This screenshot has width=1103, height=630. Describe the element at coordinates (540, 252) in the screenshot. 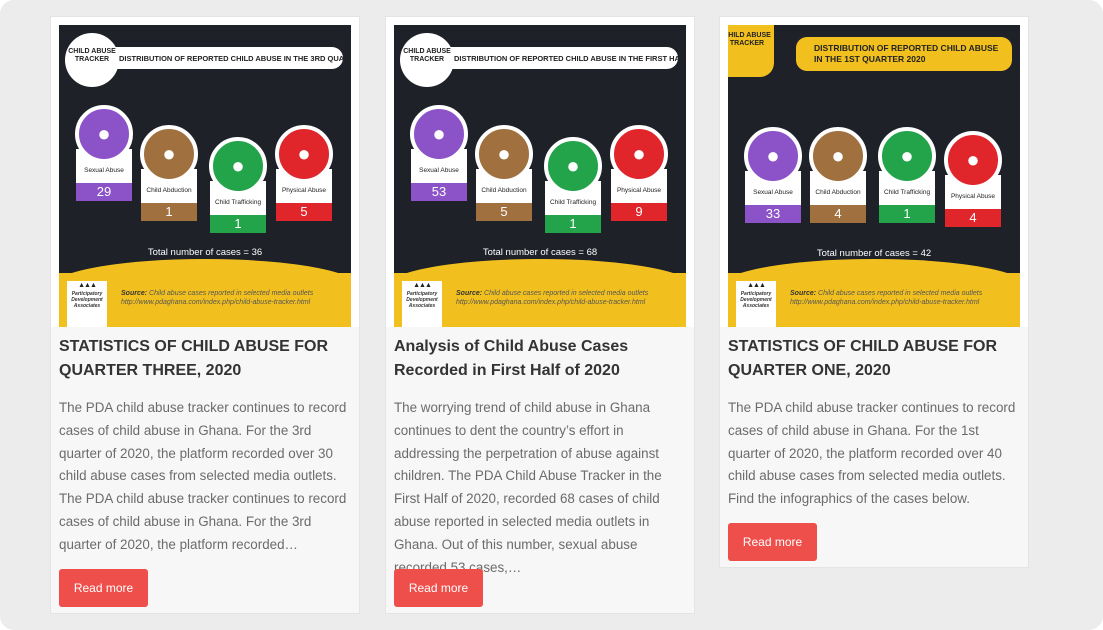

I see `total-cases: Total number of cases = 68` at that location.